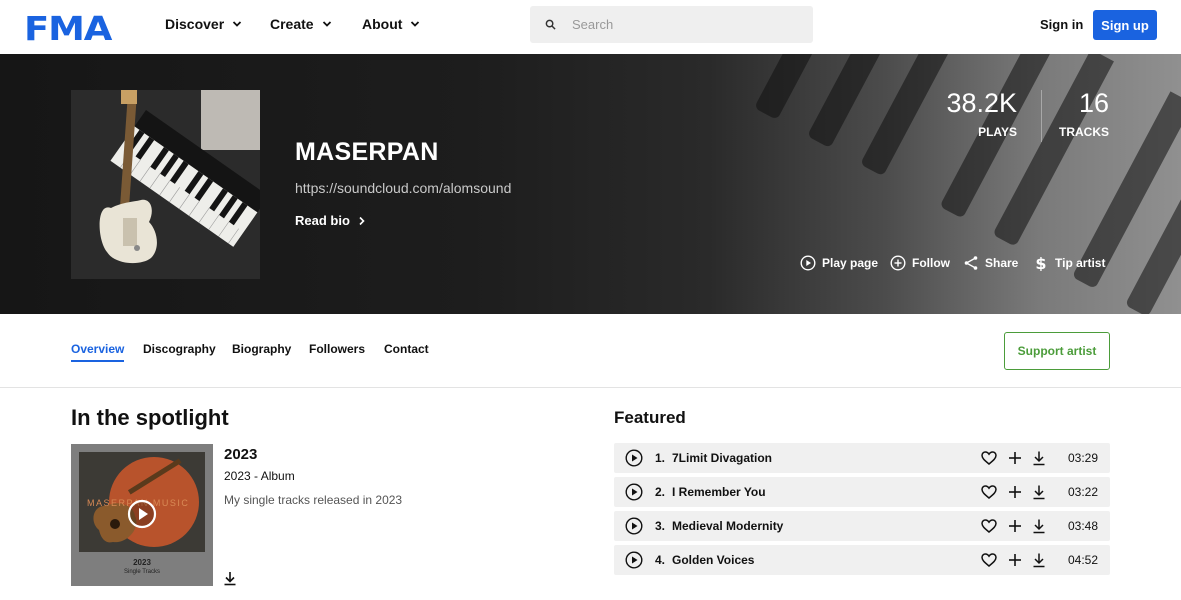  What do you see at coordinates (981, 103) in the screenshot?
I see `plays-count: 38.2K` at bounding box center [981, 103].